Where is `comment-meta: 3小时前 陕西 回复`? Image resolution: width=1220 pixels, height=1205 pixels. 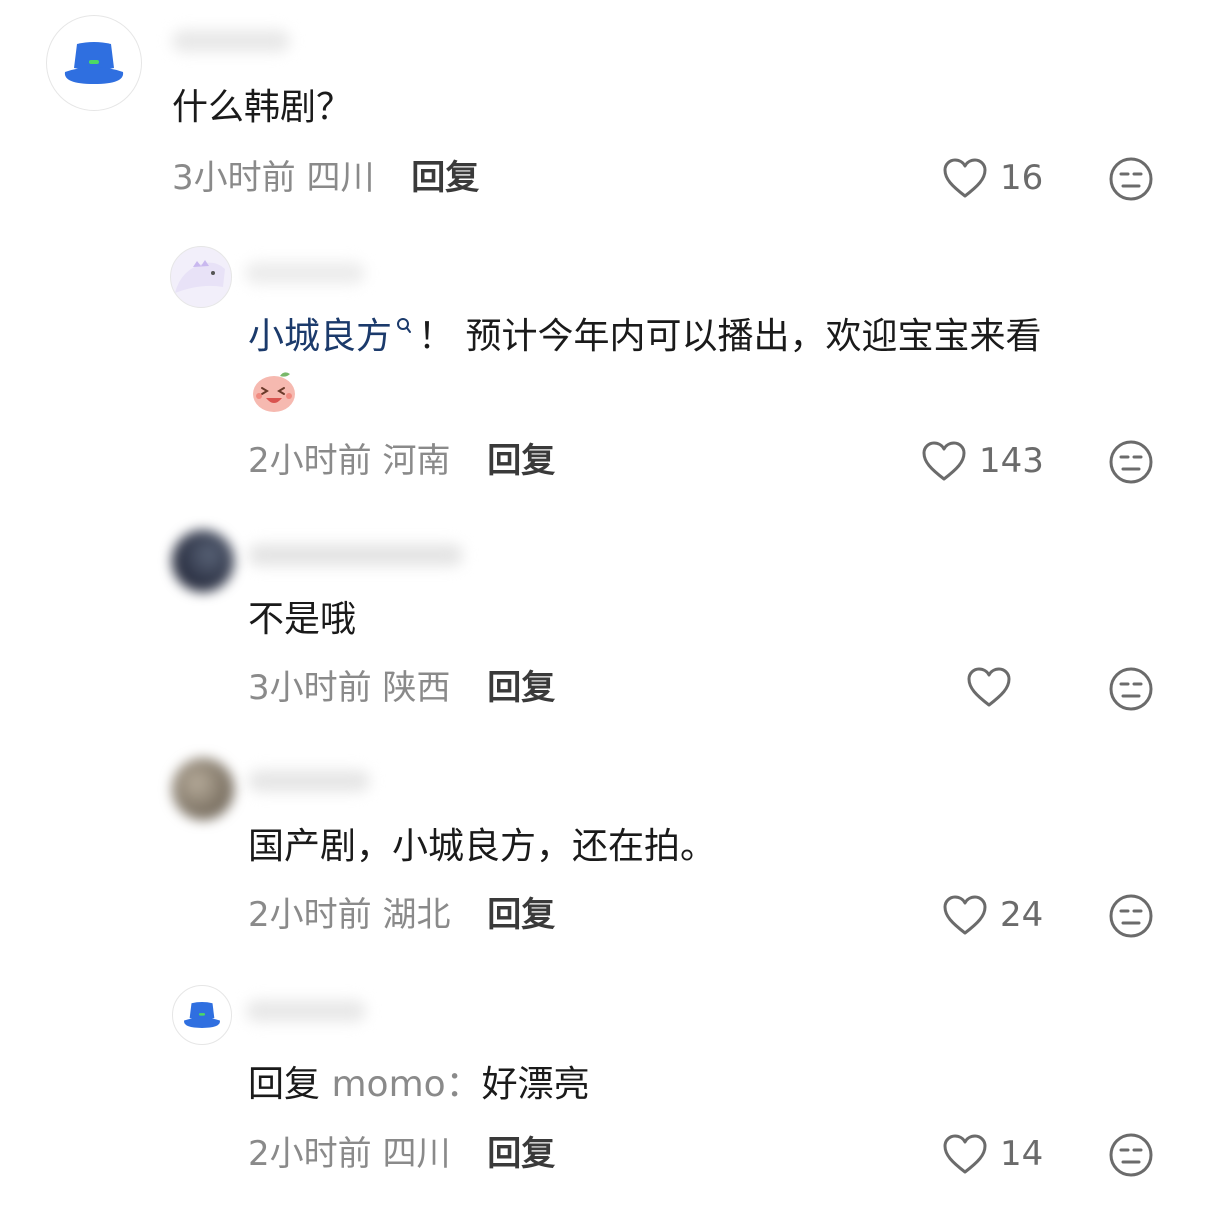
comment-meta: 3小时前 陕西 回复 is located at coordinates (401, 688).